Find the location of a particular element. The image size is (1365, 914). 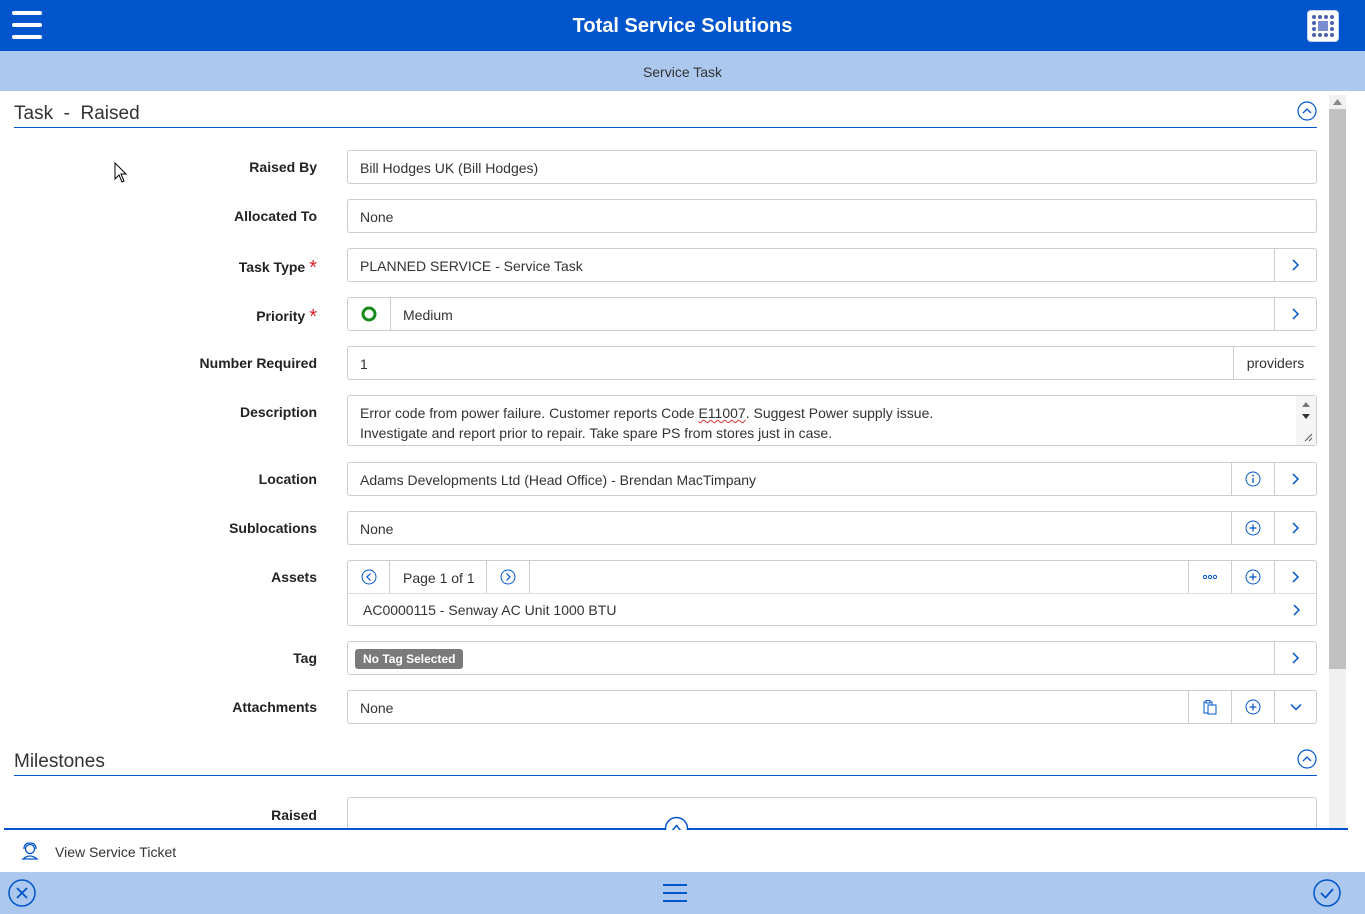

attachments-expand-button is located at coordinates (1295, 707).